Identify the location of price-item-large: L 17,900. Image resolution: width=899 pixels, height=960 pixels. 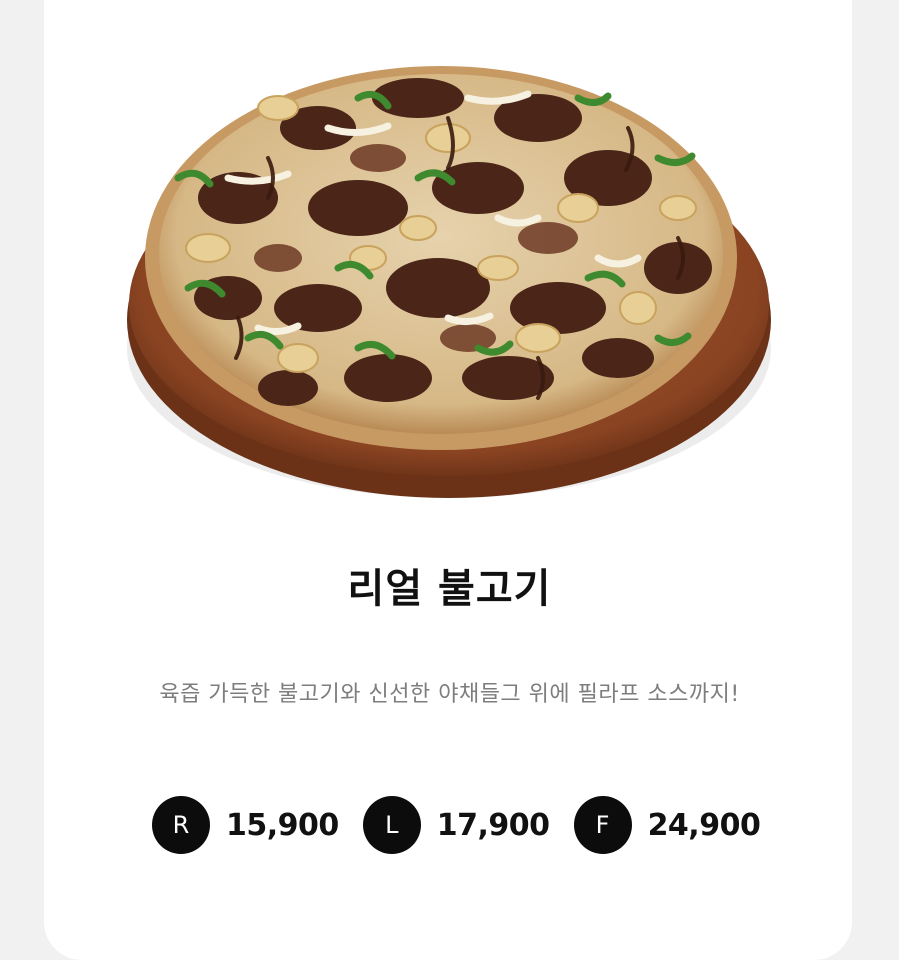
(456, 825).